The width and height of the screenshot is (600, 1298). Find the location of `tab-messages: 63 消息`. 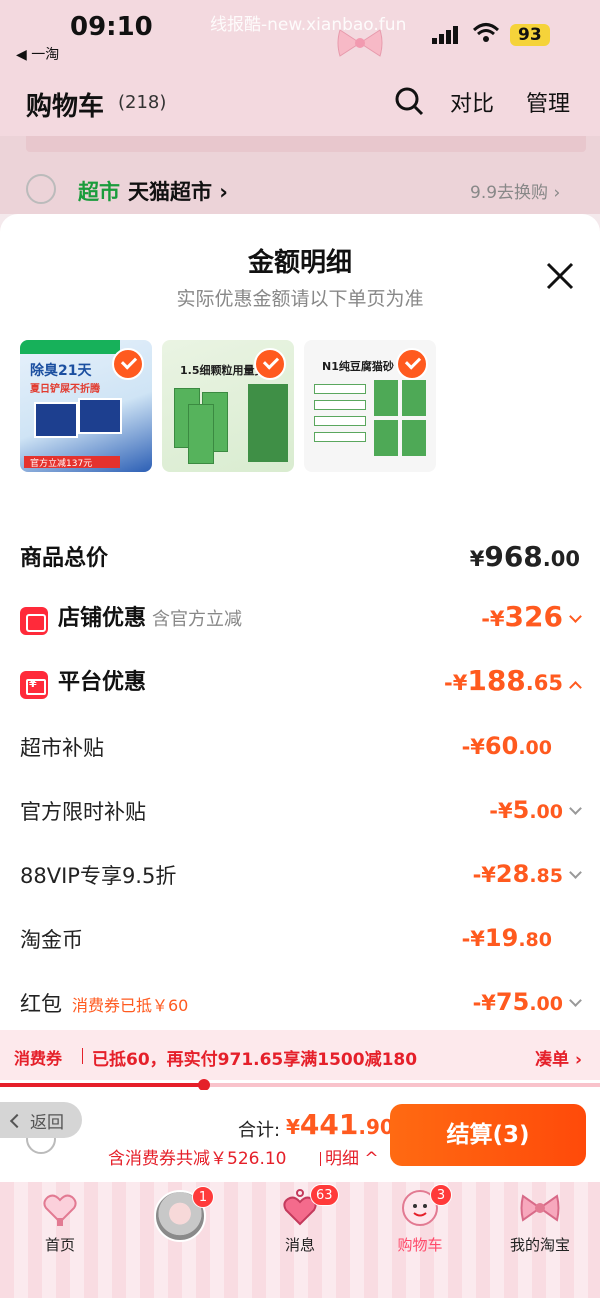

tab-messages: 63 消息 is located at coordinates (300, 1227).